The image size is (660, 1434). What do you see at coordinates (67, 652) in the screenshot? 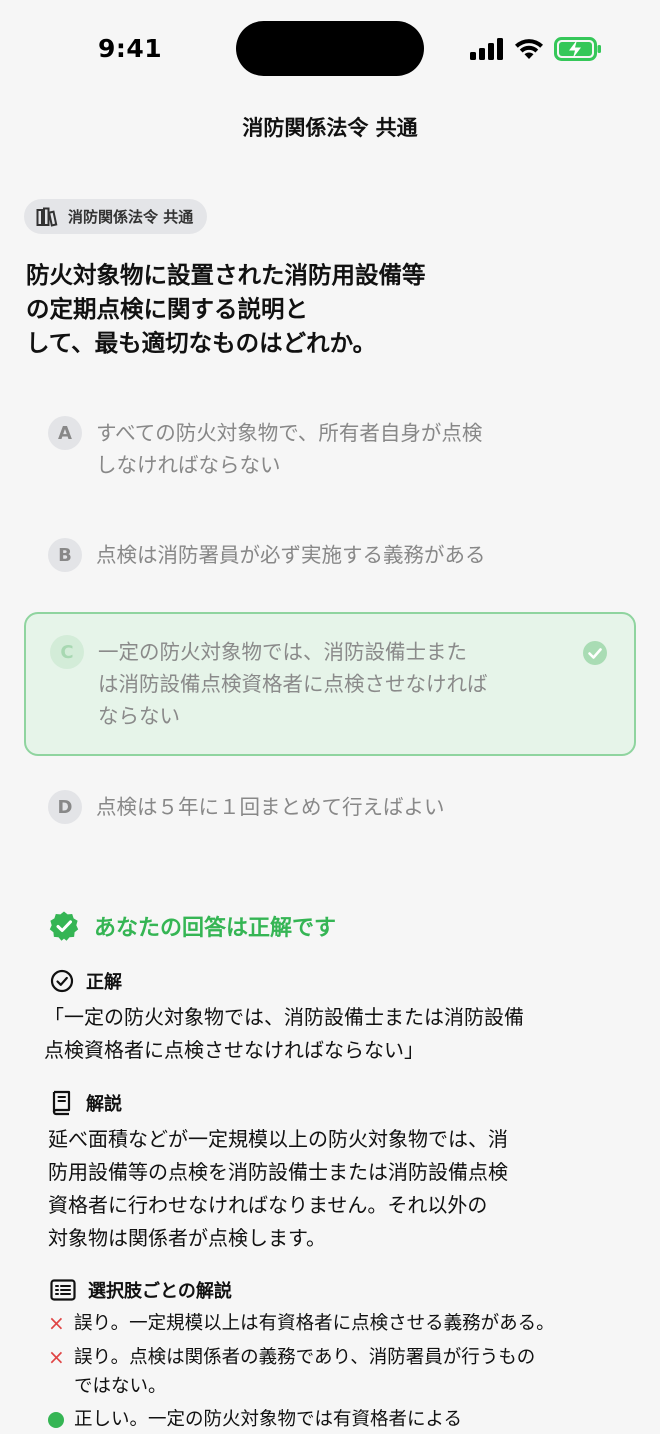
I see `choice-letter: C` at bounding box center [67, 652].